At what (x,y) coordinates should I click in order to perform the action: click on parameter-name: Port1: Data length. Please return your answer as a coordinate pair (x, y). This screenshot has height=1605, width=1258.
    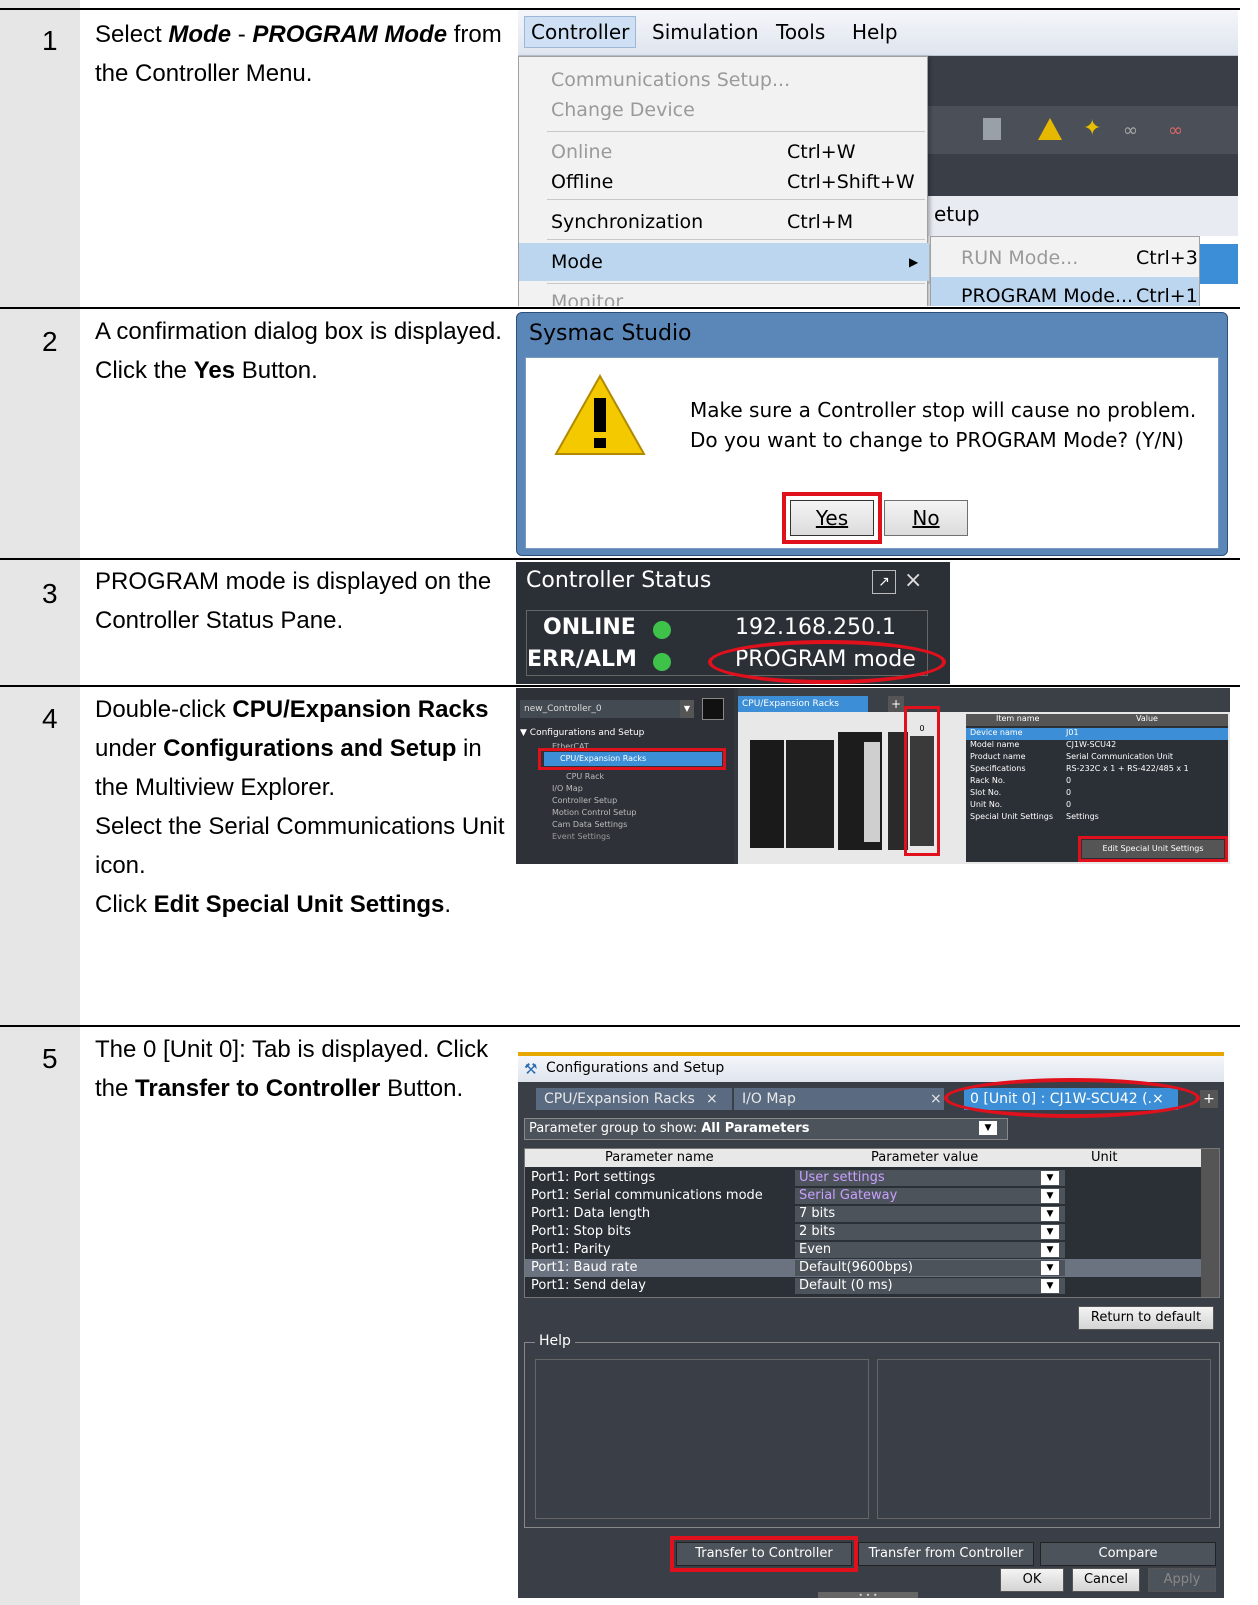
    Looking at the image, I should click on (591, 1213).